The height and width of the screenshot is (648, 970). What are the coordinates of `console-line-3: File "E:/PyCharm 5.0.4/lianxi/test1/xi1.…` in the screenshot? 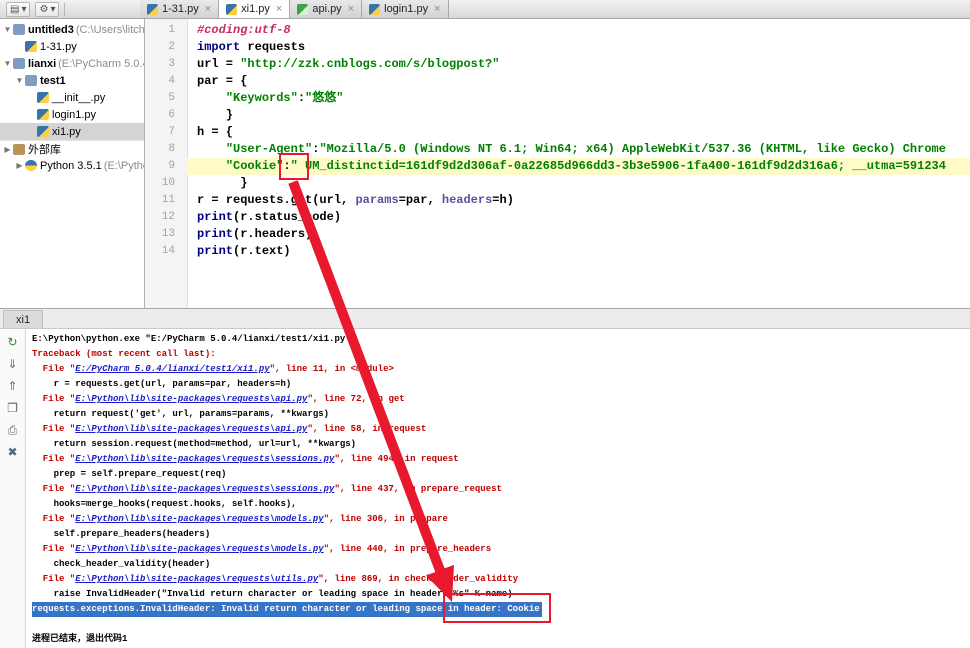 It's located at (501, 369).